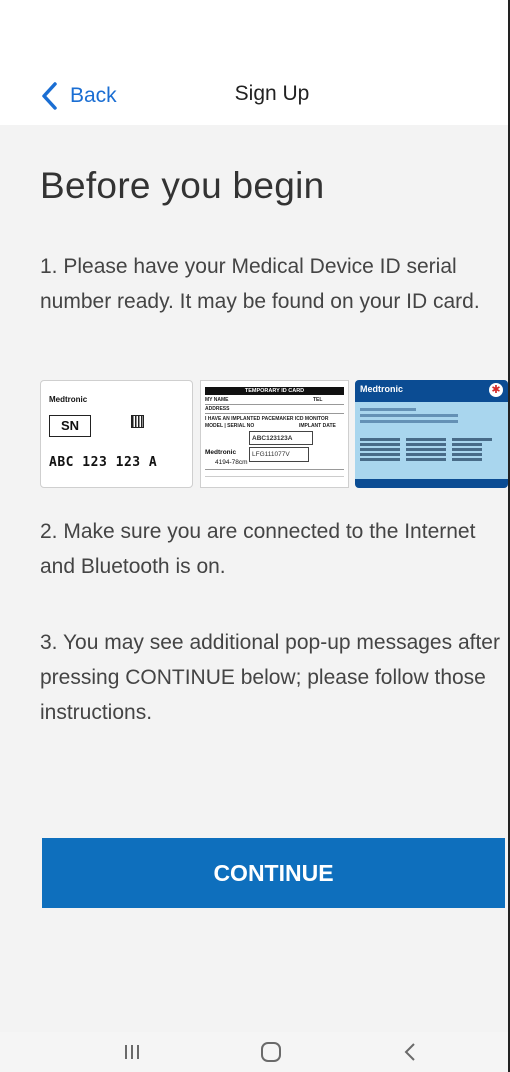 This screenshot has height=1072, width=510. I want to click on temp-card-lf-value: LFG111077V, so click(279, 454).